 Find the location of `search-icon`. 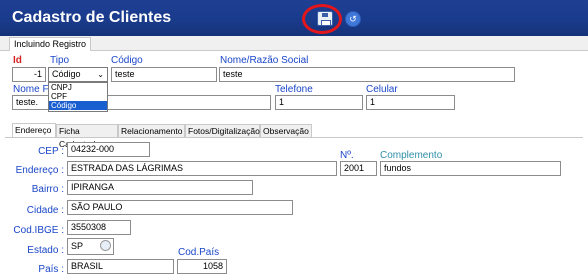

search-icon is located at coordinates (105, 245).